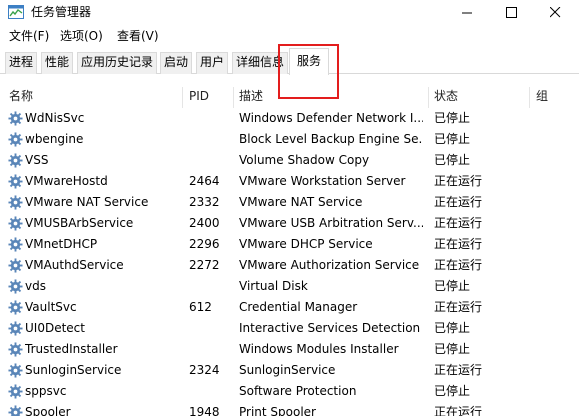 This screenshot has width=579, height=416. I want to click on service-pid: 2272, so click(204, 265).